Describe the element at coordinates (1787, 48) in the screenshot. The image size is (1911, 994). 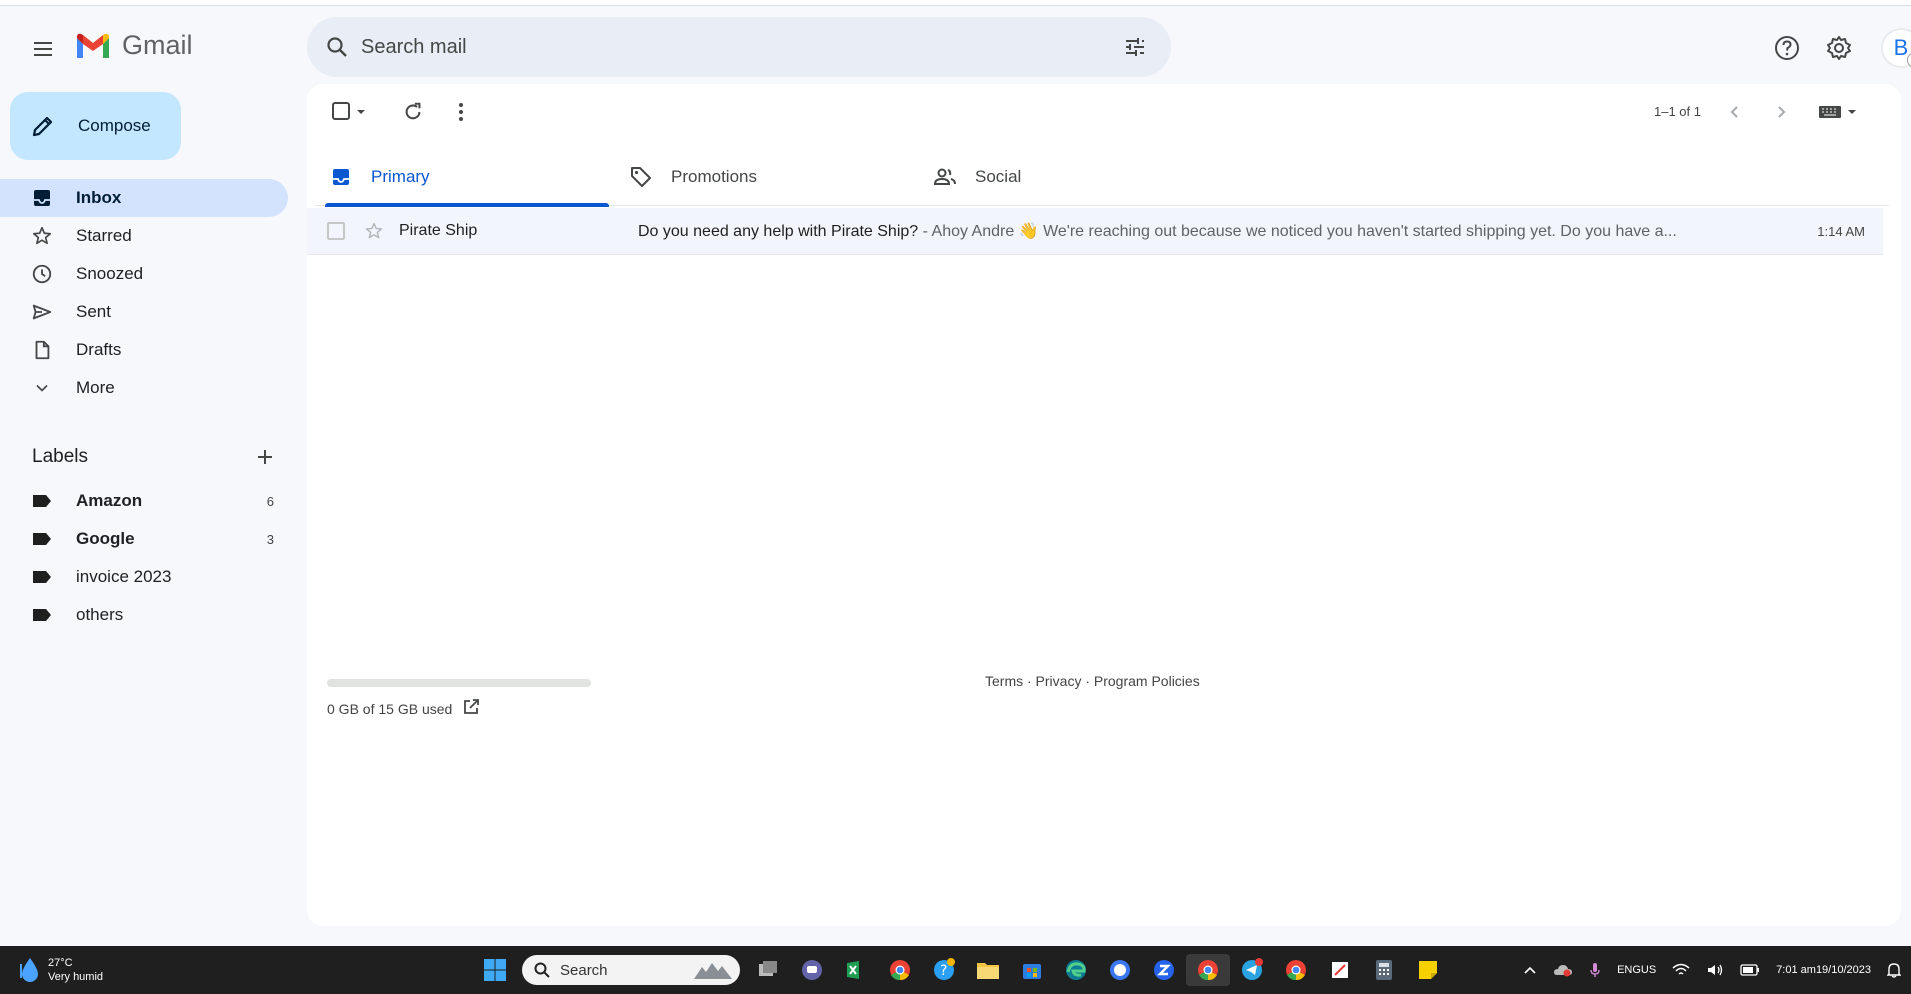
I see `help-icon` at that location.